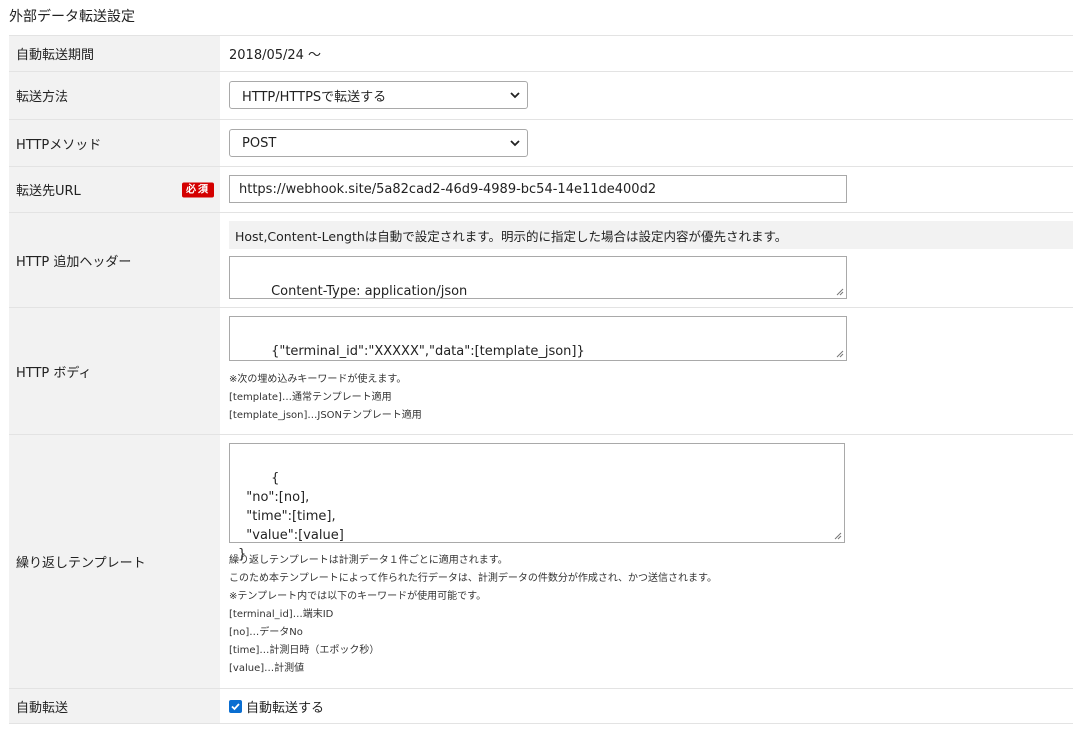  Describe the element at coordinates (358, 596) in the screenshot. I see `help-line: ※テンプレート内では以下のキーワードが使用可能です。` at that location.